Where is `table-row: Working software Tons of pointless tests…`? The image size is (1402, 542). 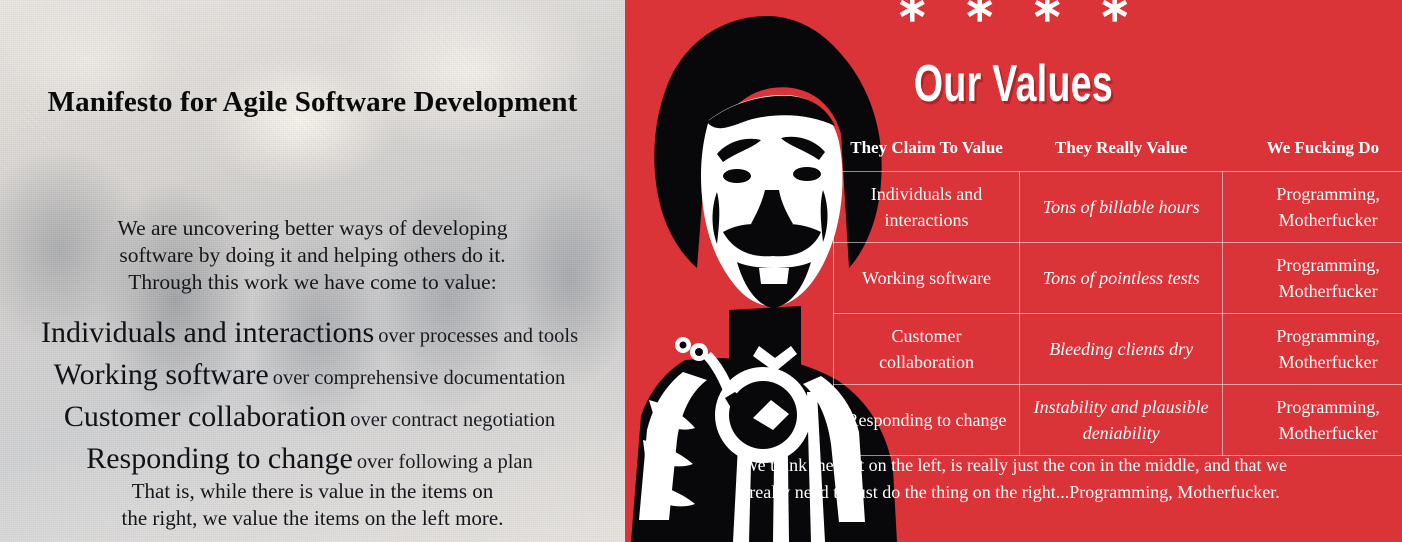 table-row: Working software Tons of pointless tests… is located at coordinates (1117, 278).